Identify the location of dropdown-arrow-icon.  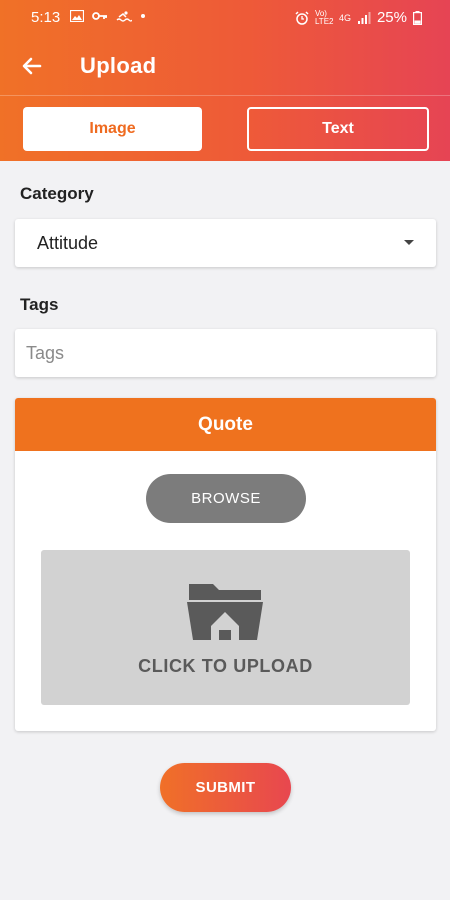
(409, 242).